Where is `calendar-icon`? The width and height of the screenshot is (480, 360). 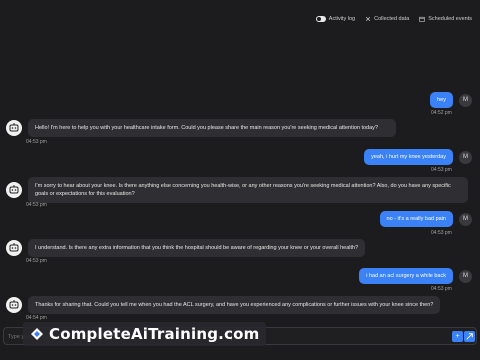
calendar-icon is located at coordinates (422, 19).